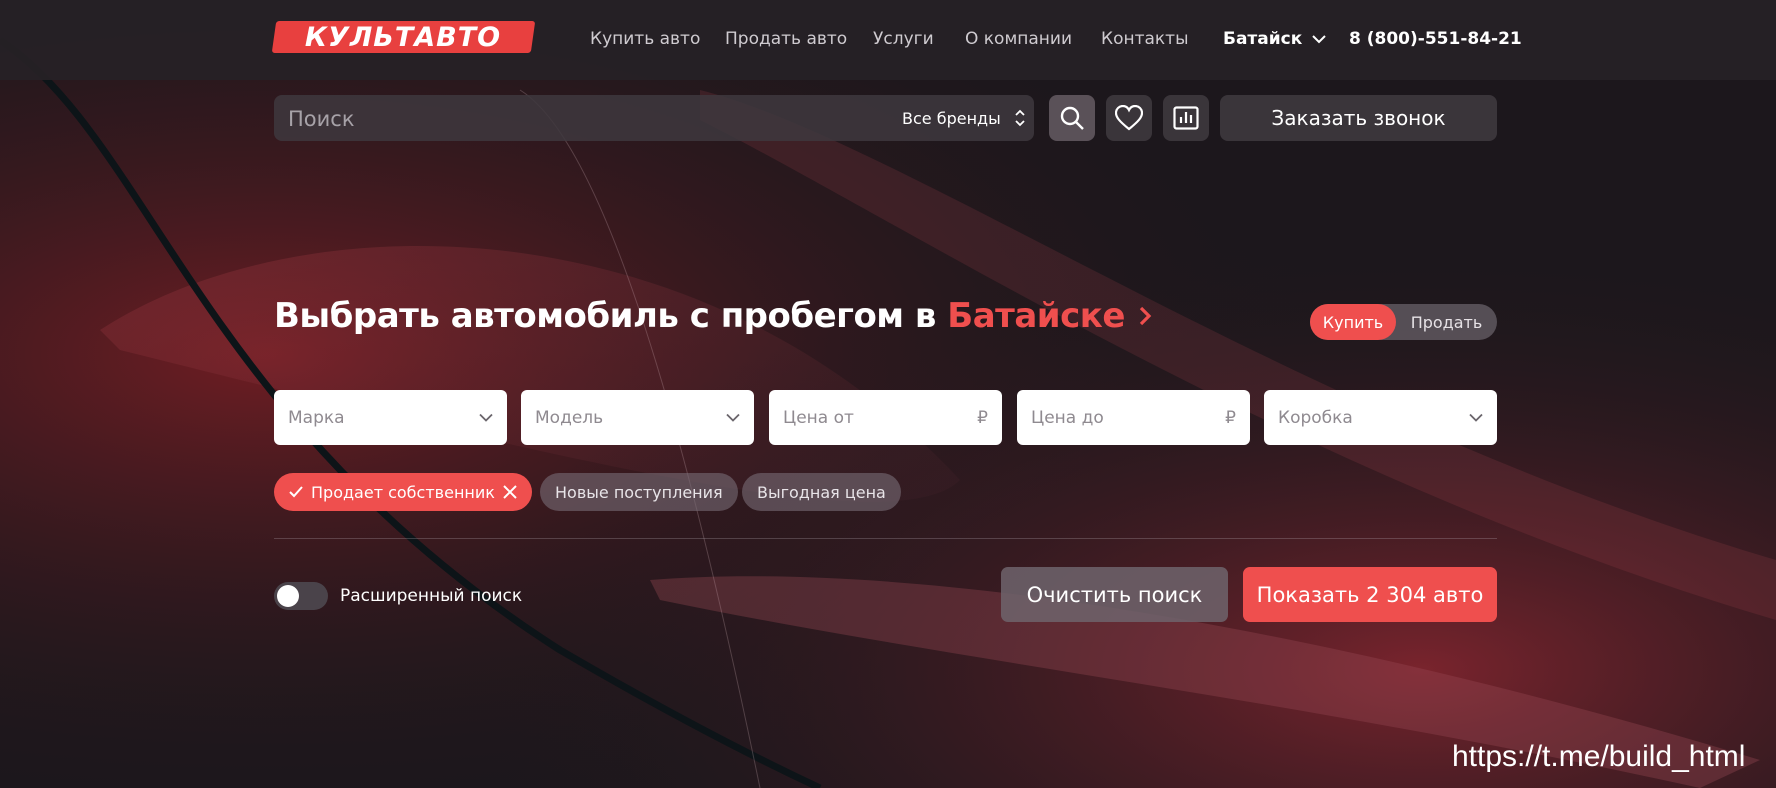 The image size is (1776, 788). Describe the element at coordinates (1036, 316) in the screenshot. I see `page-title-city: Батайске` at that location.